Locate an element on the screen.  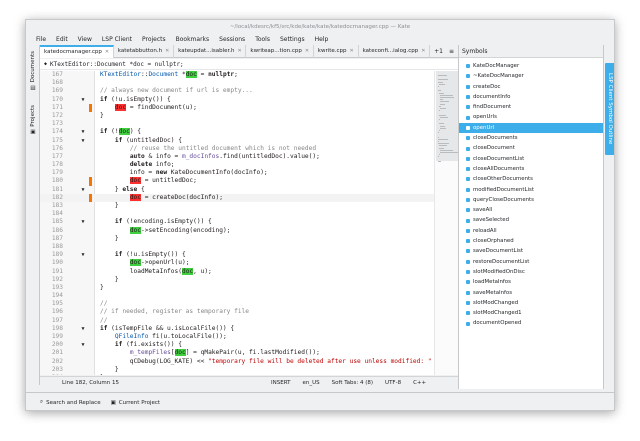
code-text: info = new KateDocumentInfo(docInfo); is located at coordinates (184, 173).